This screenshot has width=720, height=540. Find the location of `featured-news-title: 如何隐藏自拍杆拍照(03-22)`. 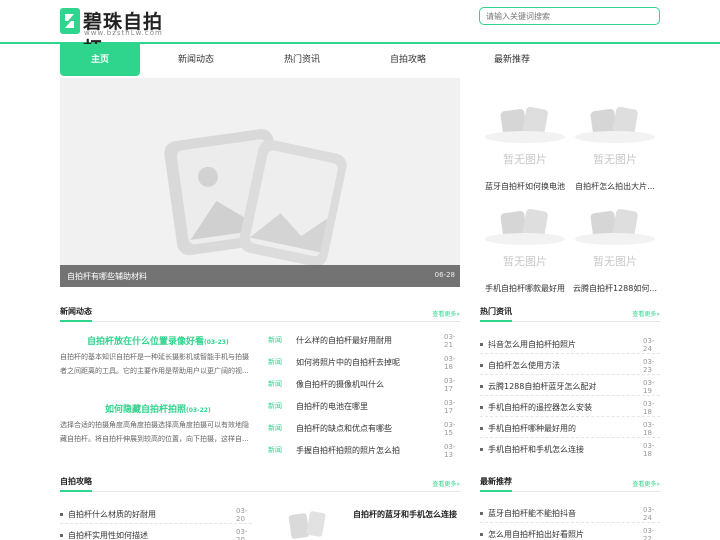

featured-news-title: 如何隐藏自拍杆拍照(03-22) is located at coordinates (158, 408).